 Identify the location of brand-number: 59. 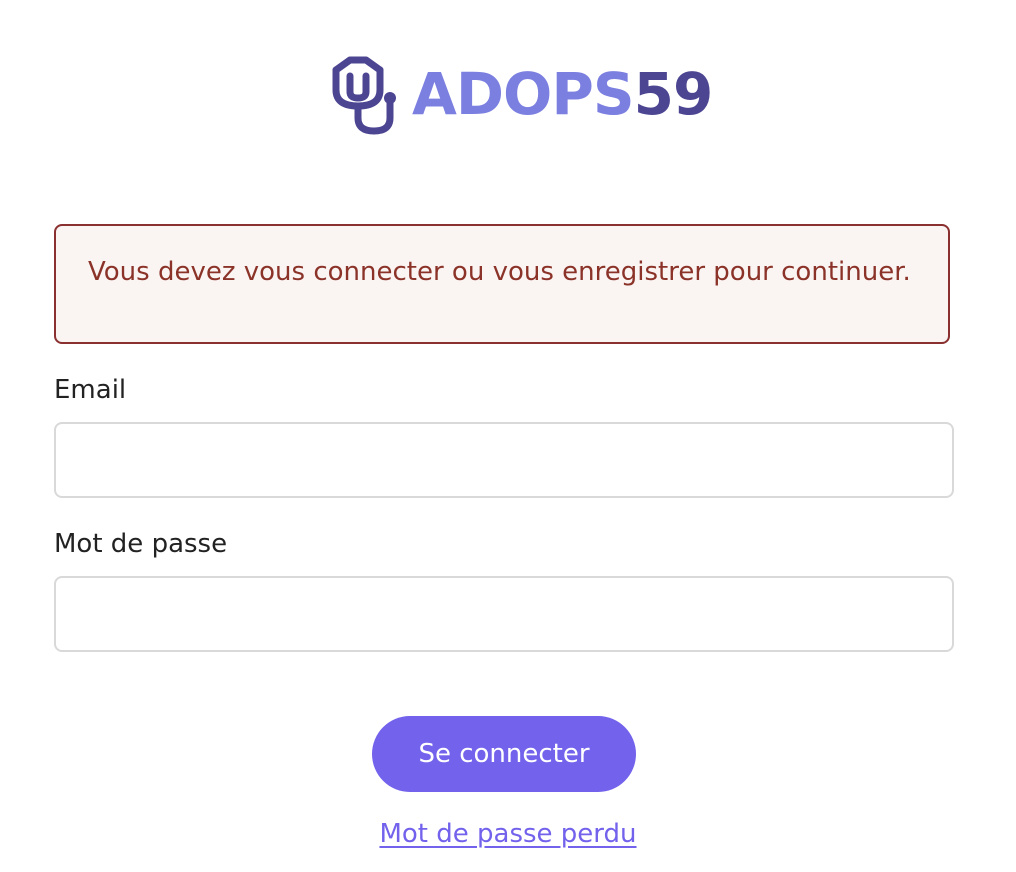
(673, 94).